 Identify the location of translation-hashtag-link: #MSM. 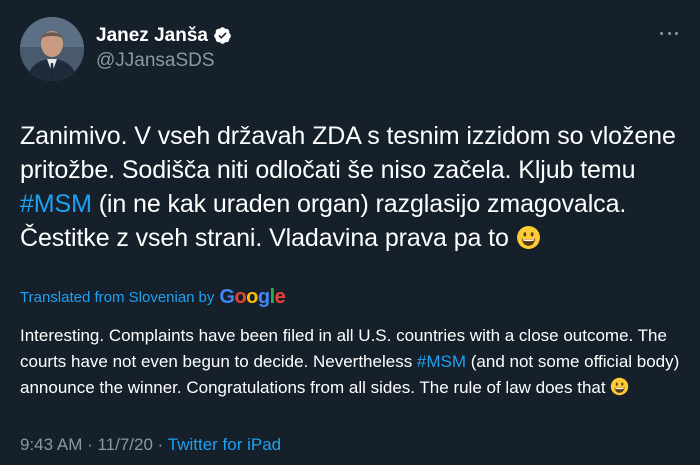
(441, 361).